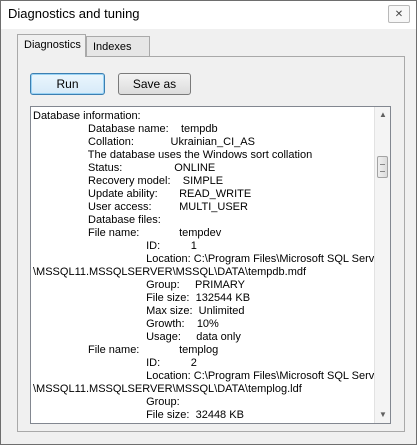  Describe the element at coordinates (128, 181) in the screenshot. I see `output-line: Recovery model: SIMPLE` at that location.